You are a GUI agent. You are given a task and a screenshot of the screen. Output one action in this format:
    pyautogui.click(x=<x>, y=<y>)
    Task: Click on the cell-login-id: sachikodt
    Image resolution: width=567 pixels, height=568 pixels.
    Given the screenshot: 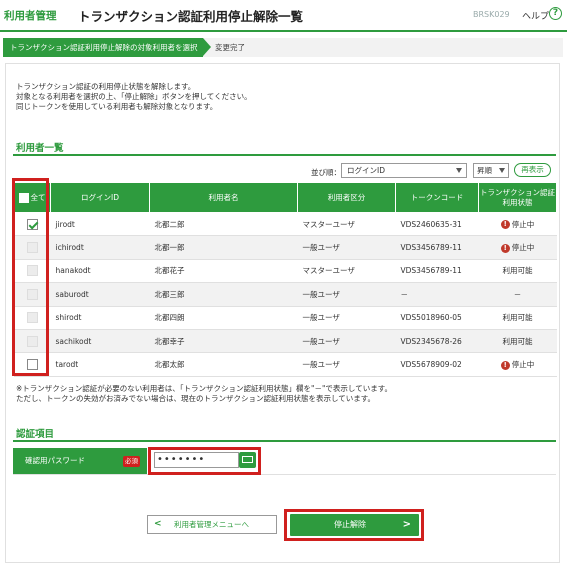 What is the action you would take?
    pyautogui.click(x=100, y=341)
    